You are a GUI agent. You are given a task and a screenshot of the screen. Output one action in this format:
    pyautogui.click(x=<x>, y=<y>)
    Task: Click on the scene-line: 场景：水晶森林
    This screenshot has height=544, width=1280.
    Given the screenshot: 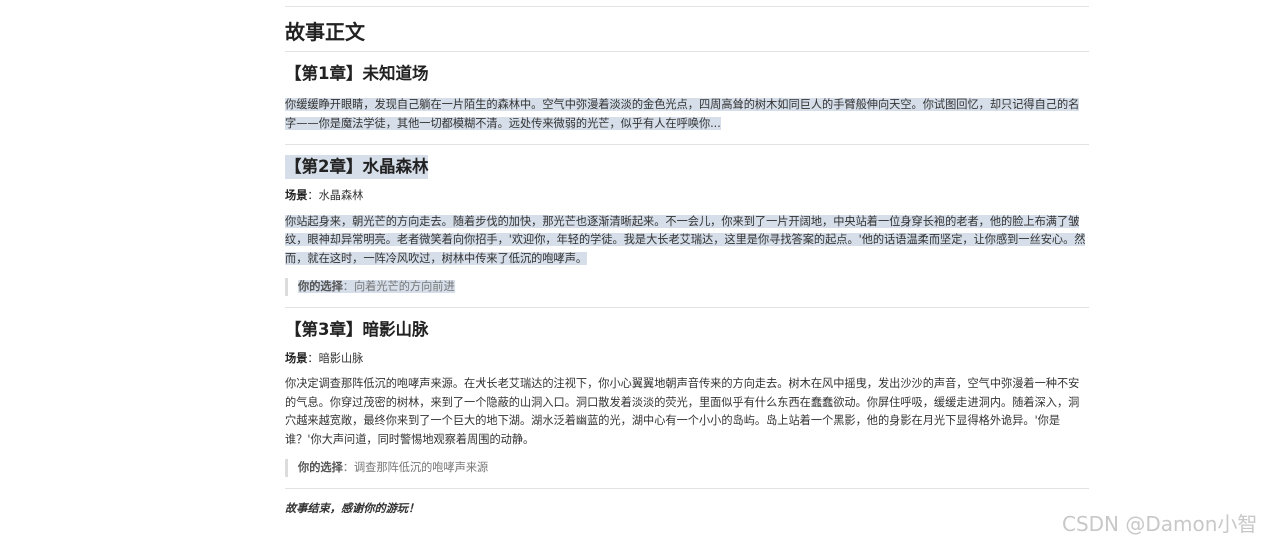 What is the action you would take?
    pyautogui.click(x=687, y=196)
    